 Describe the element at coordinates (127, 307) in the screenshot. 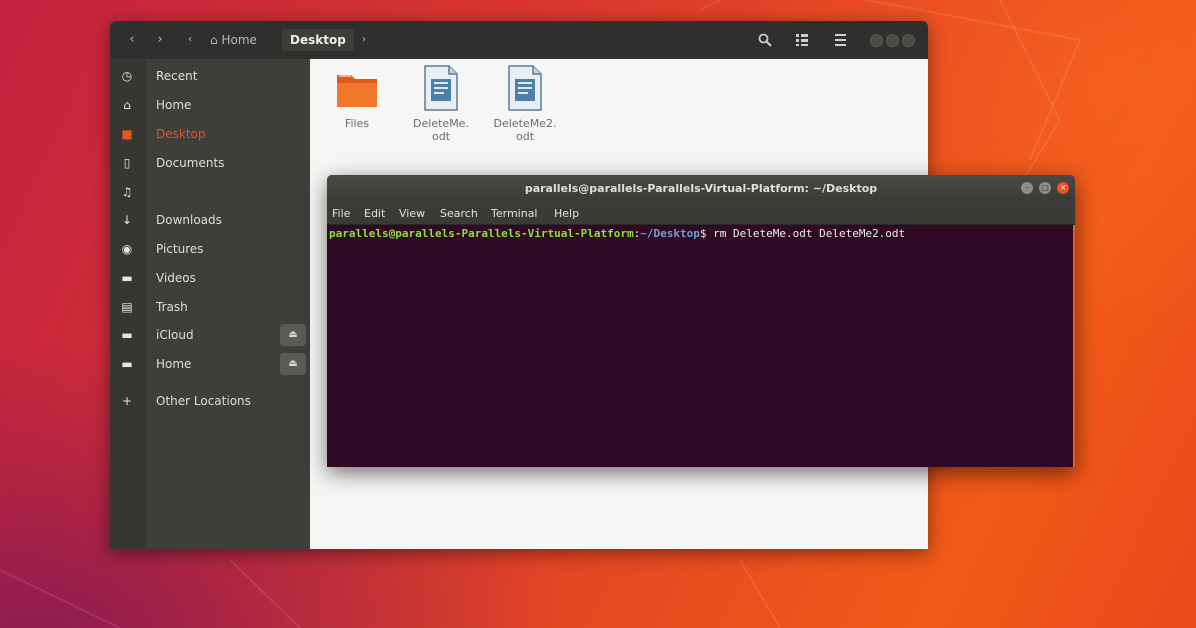

I see `trash-icon: ▤` at that location.